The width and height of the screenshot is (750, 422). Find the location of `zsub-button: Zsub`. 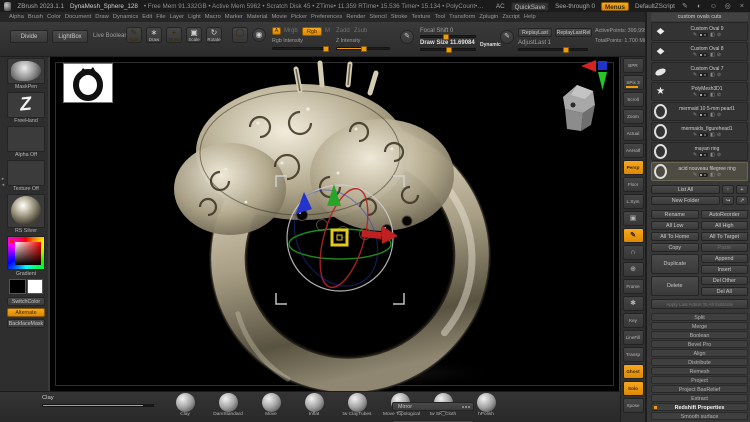

zsub-button: Zsub is located at coordinates (360, 31).